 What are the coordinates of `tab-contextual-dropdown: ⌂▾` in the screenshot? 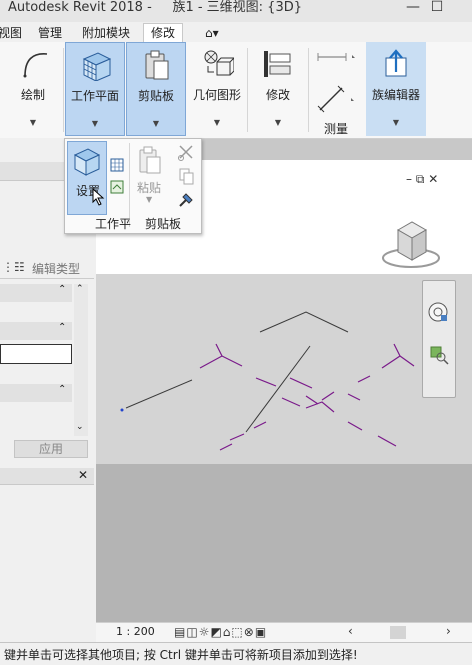 It's located at (212, 33).